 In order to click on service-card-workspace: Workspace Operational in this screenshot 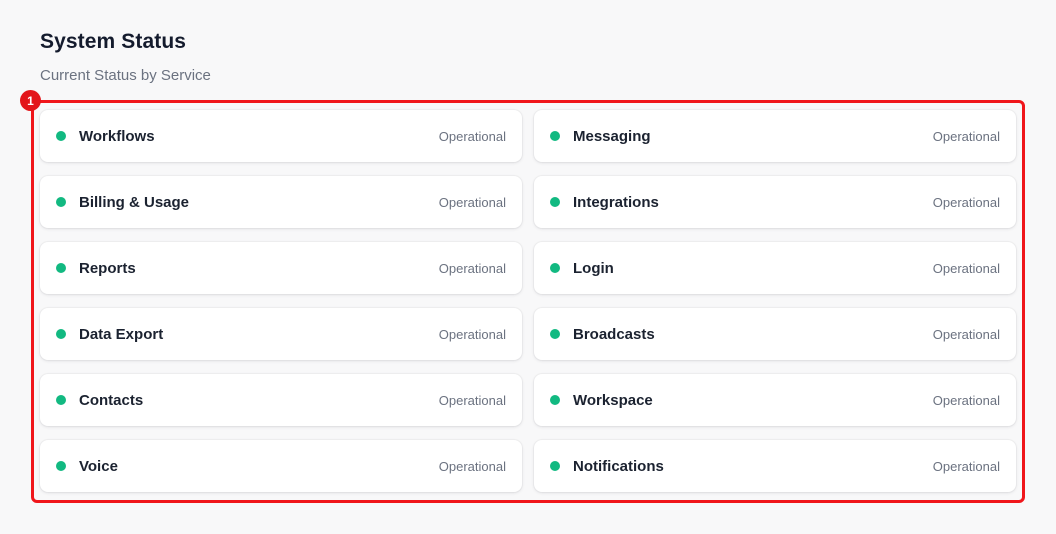, I will do `click(775, 400)`.